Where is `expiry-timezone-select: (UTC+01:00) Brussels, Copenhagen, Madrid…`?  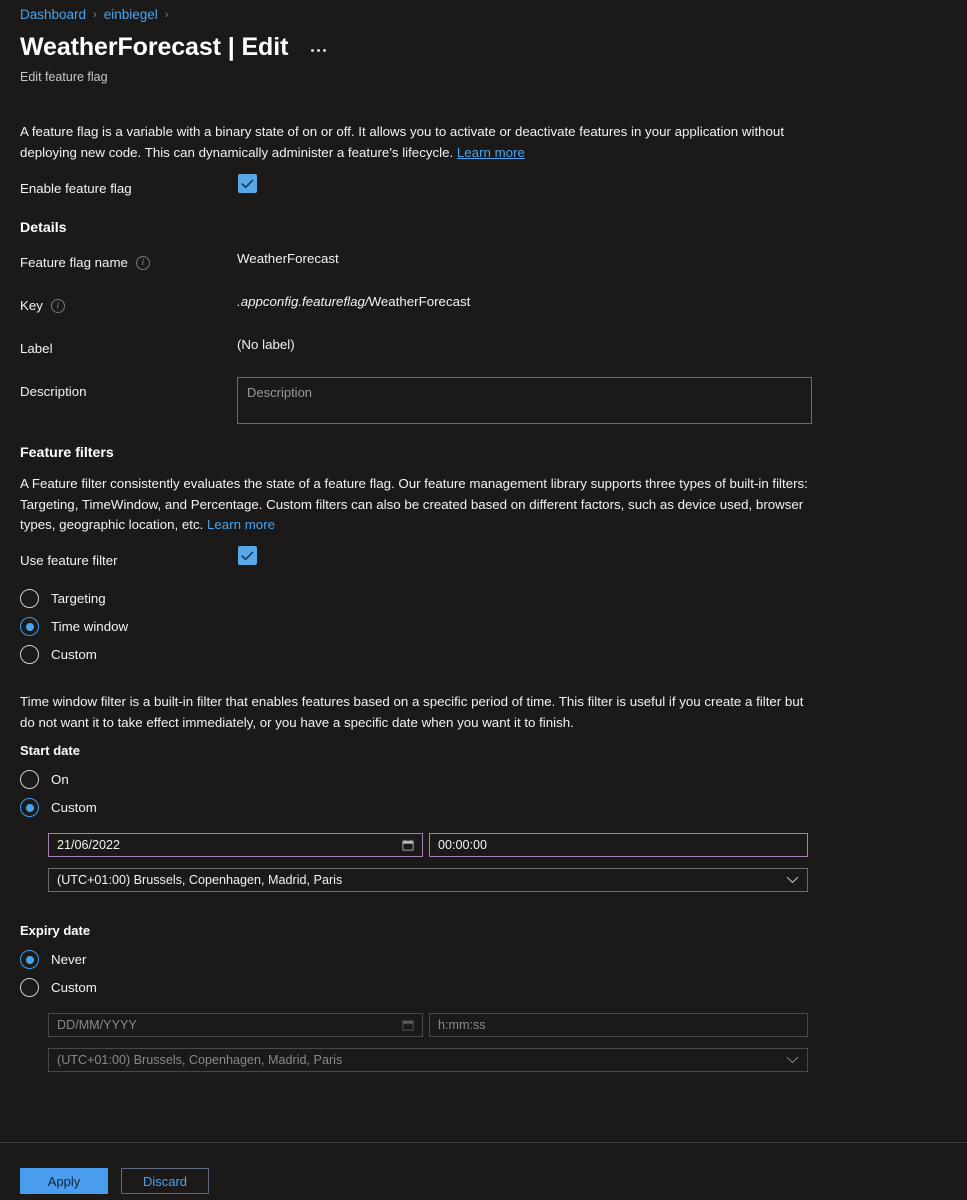
expiry-timezone-select: (UTC+01:00) Brussels, Copenhagen, Madrid… is located at coordinates (428, 1060).